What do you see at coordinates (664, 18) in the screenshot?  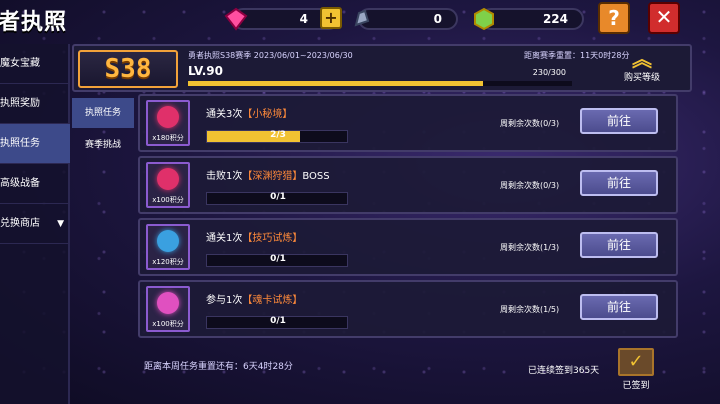 I see `close-button: ✕` at bounding box center [664, 18].